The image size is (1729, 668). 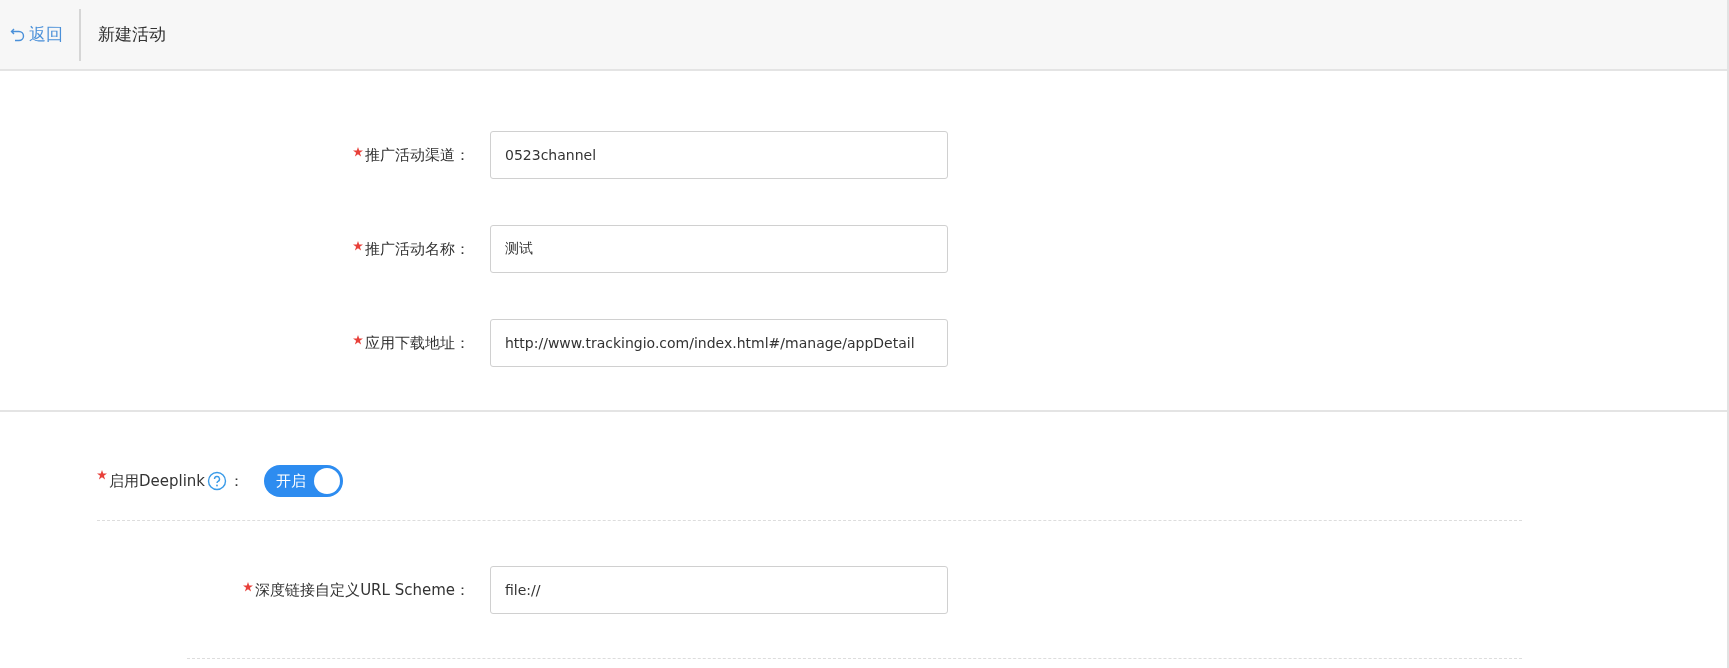 I want to click on input-field: file://, so click(x=719, y=590).